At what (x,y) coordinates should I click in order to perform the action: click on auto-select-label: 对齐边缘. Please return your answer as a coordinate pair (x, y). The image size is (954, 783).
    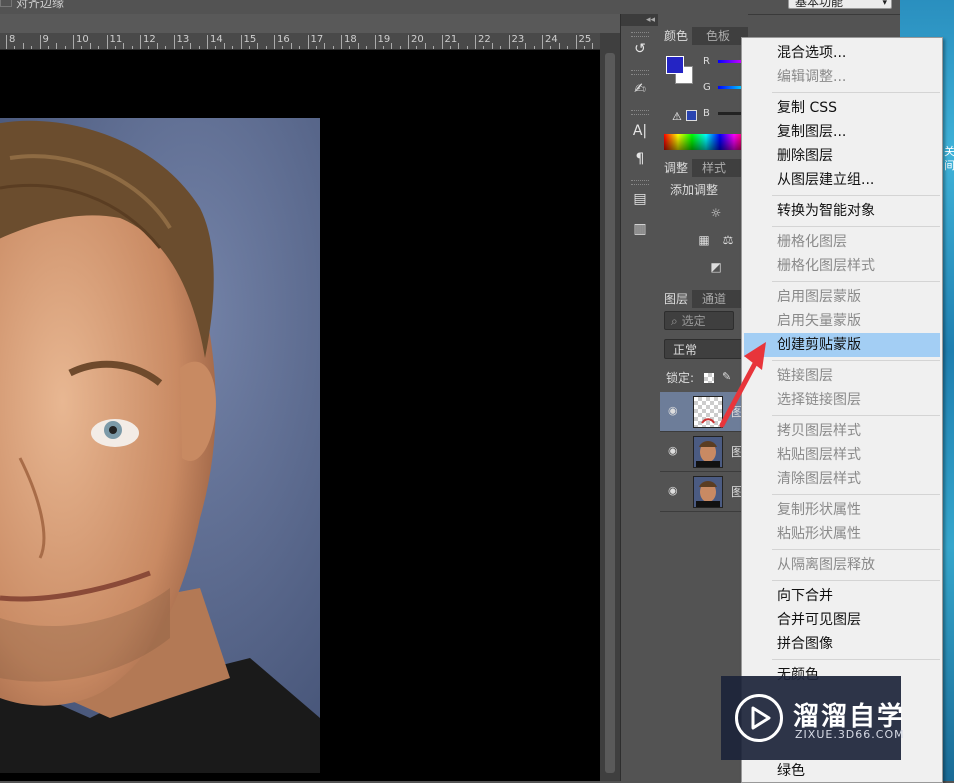
    Looking at the image, I should click on (40, 5).